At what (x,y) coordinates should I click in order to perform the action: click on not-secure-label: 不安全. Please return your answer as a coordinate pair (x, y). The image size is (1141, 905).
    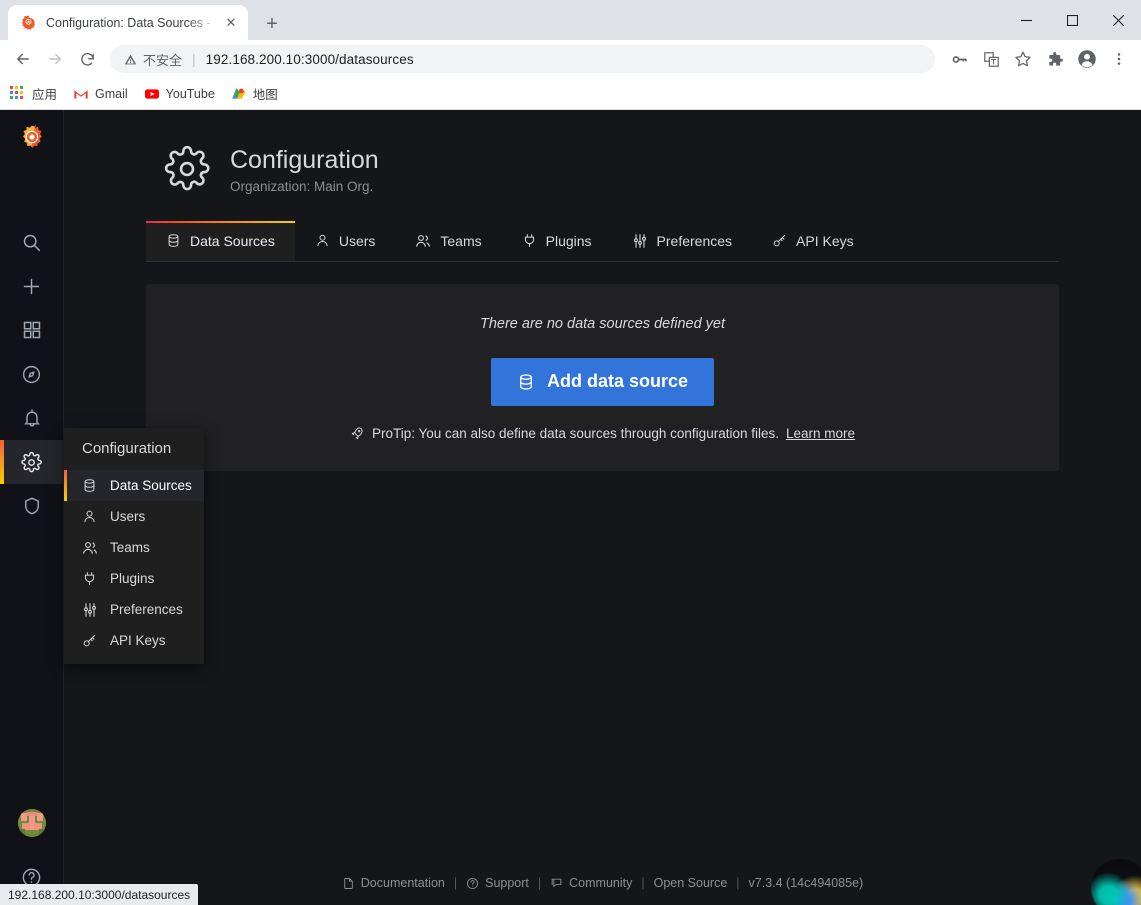
    Looking at the image, I should click on (163, 60).